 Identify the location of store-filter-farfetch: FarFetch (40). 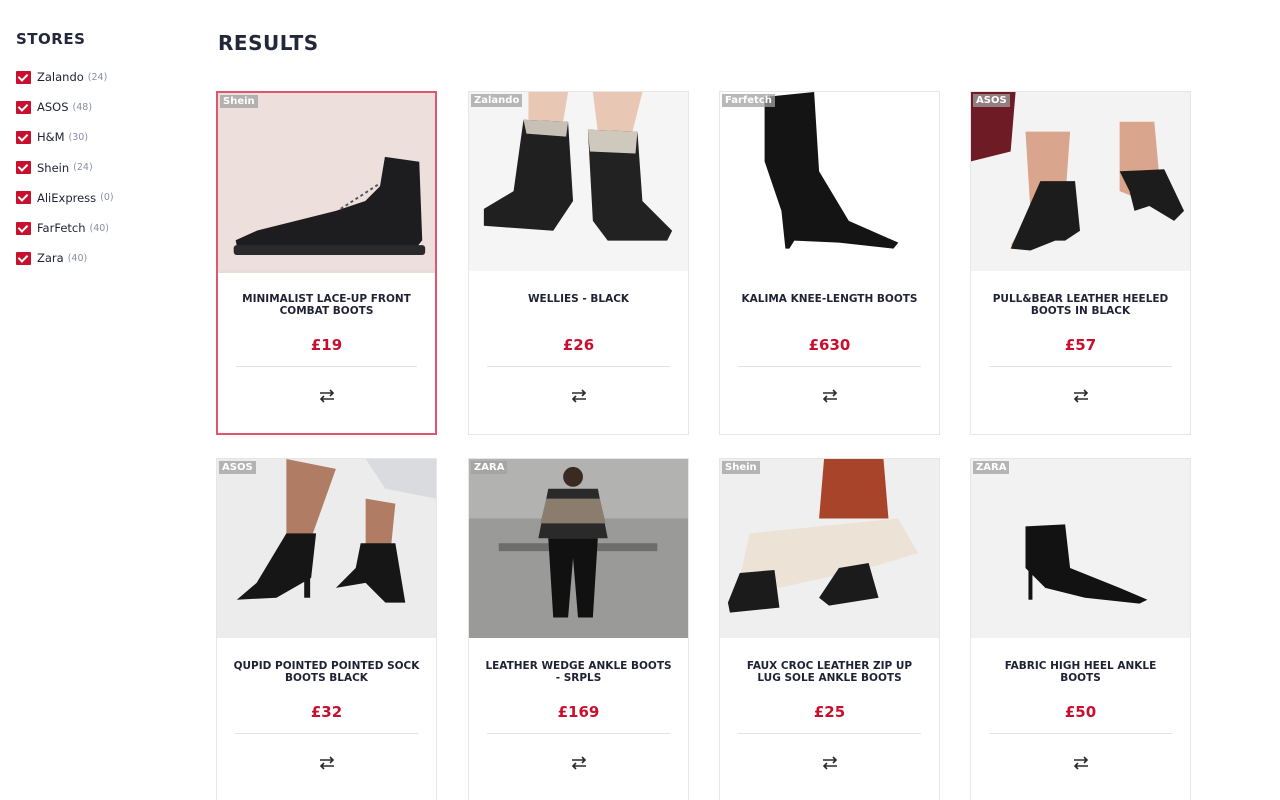
(106, 228).